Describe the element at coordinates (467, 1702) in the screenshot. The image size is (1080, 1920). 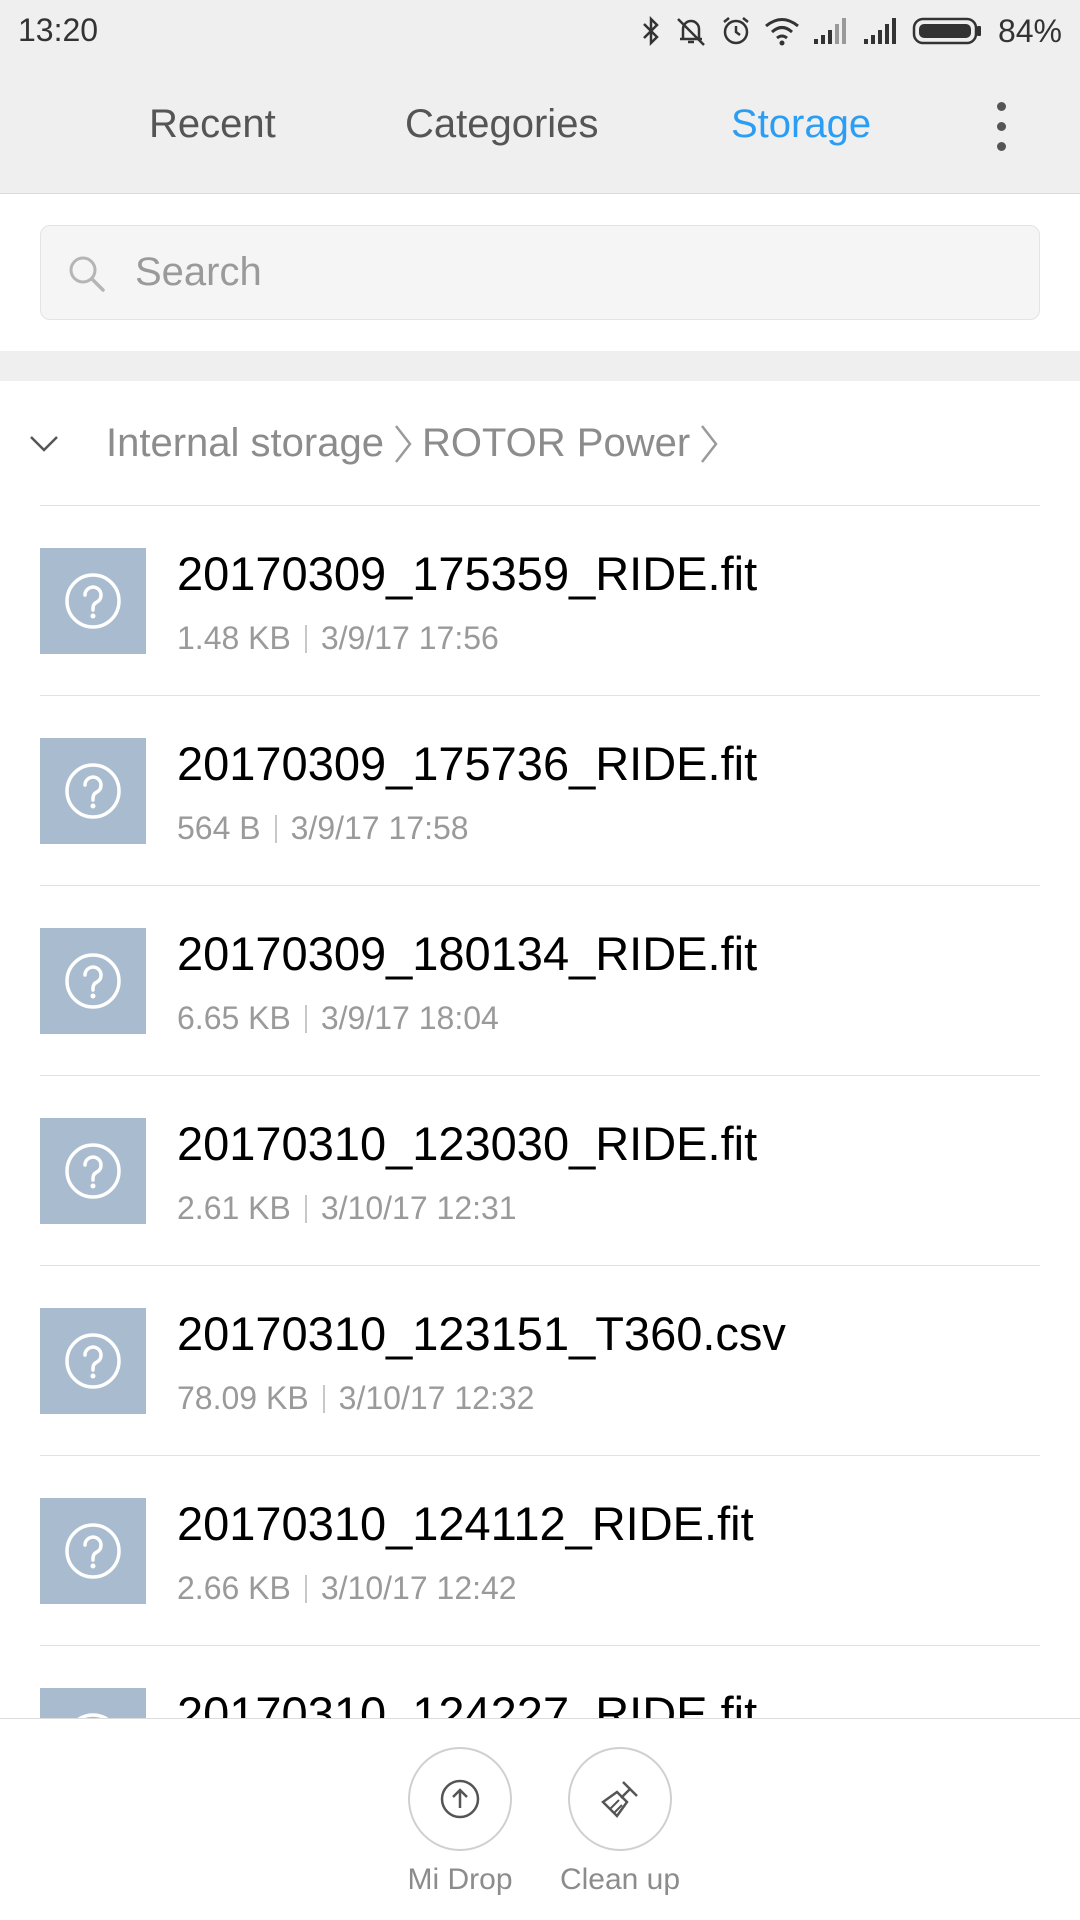
I see `file-name: 20170310_124227_RIDE.fit` at that location.